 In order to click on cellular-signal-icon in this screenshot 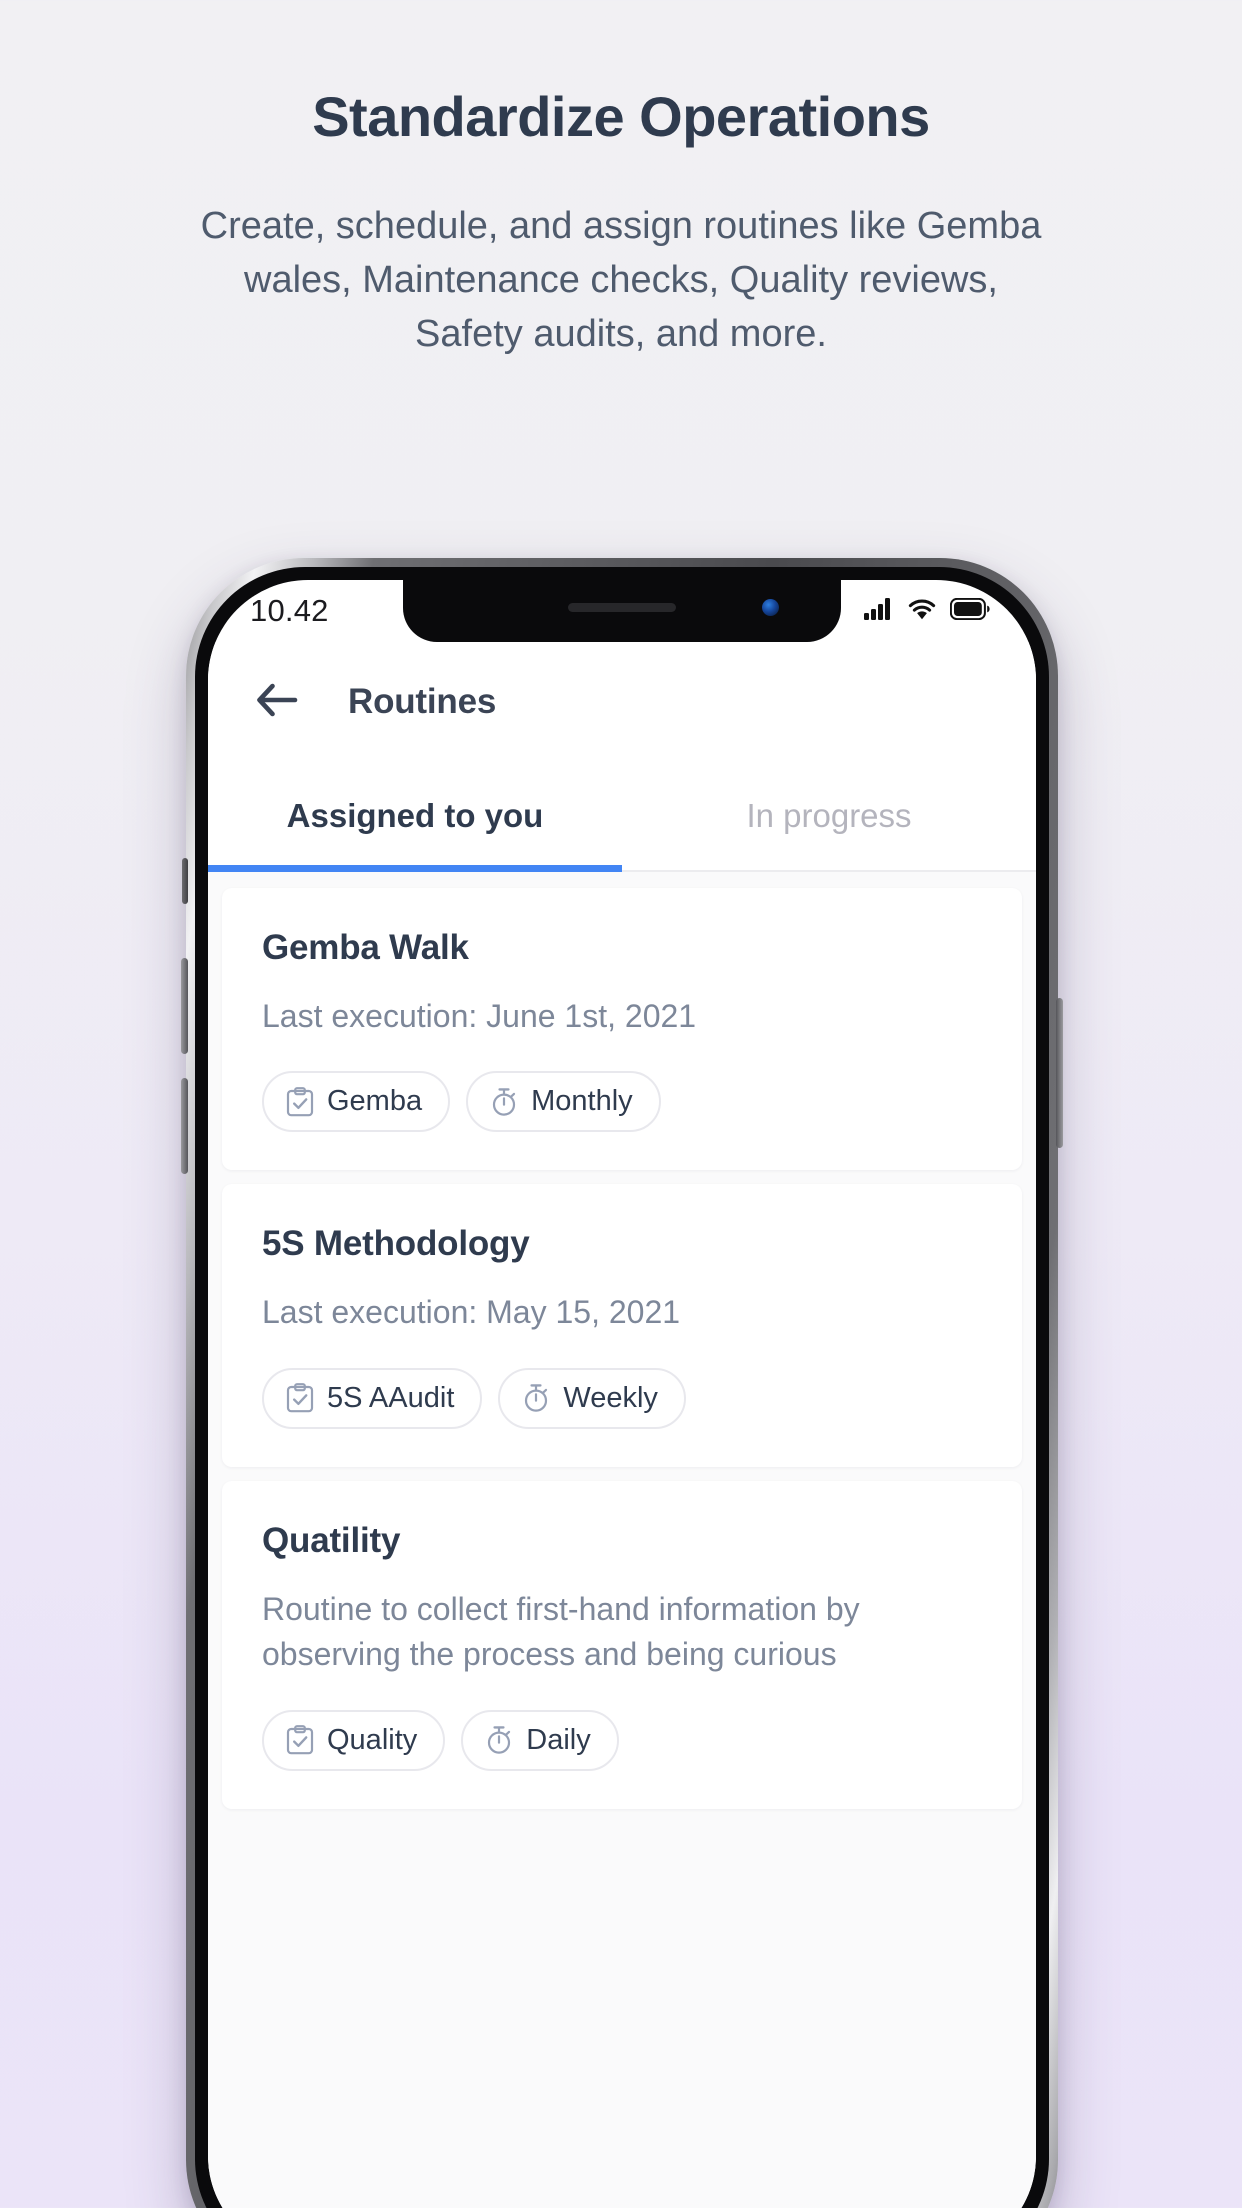, I will do `click(879, 611)`.